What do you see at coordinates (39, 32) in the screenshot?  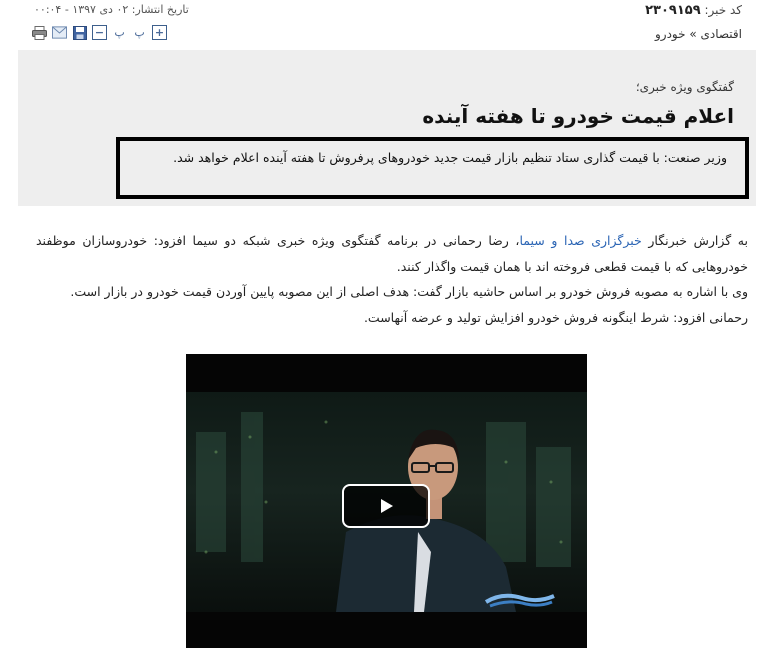 I see `print-icon` at bounding box center [39, 32].